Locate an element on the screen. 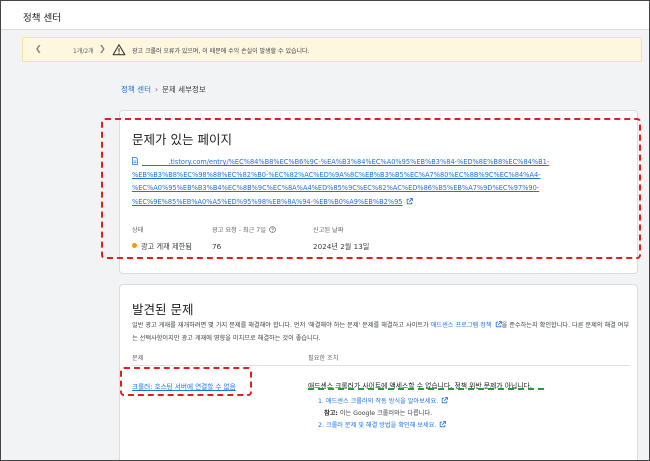 This screenshot has width=650, height=461. breadcrumb: 정책 센터 › 문제 세부정보 is located at coordinates (163, 89).